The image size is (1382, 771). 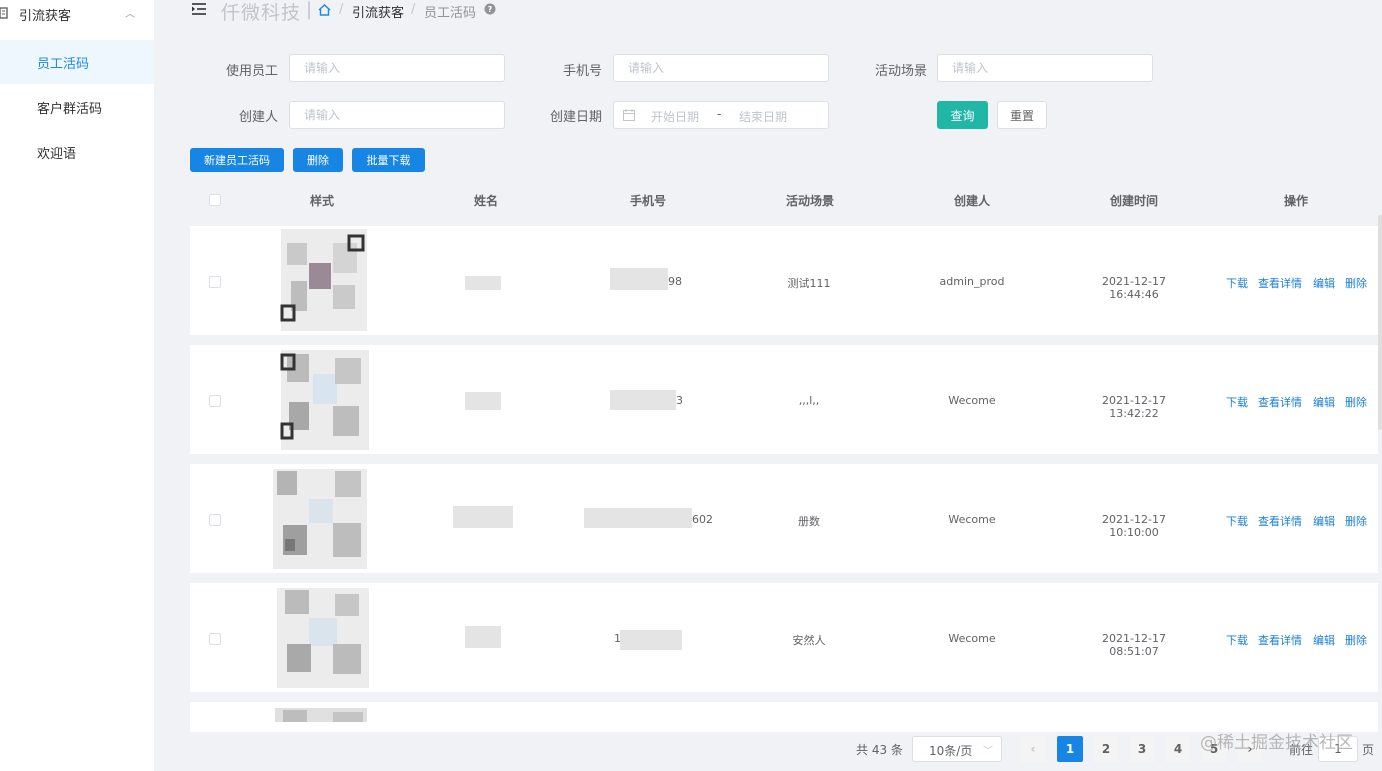 I want to click on page-size-select: 10条/页 ﹀, so click(x=957, y=749).